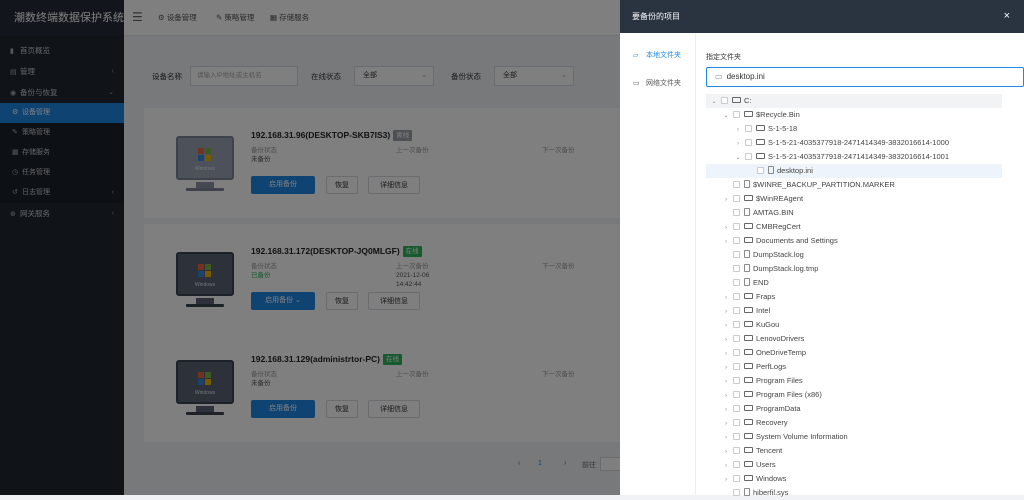 The height and width of the screenshot is (500, 1024). Describe the element at coordinates (657, 84) in the screenshot. I see `tab-network-folder: ▭ 网络文件夹` at that location.